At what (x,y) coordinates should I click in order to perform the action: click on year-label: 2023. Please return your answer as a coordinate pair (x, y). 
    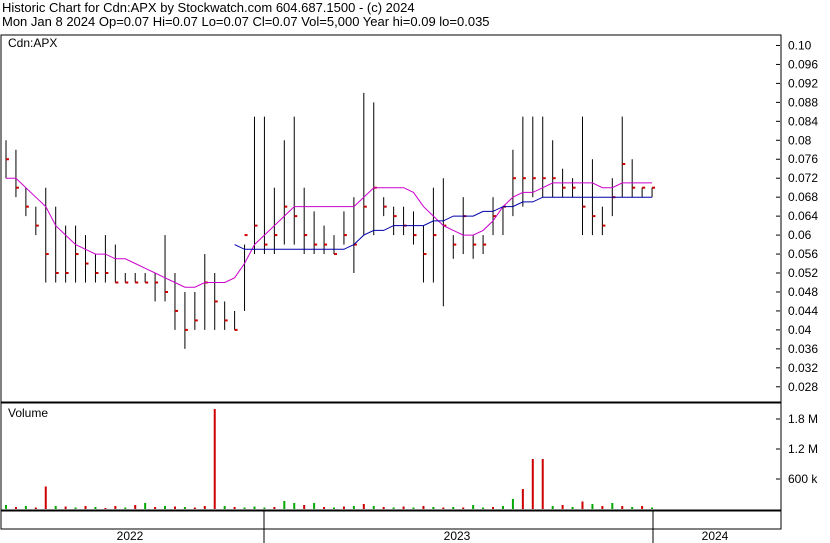
    Looking at the image, I should click on (457, 536).